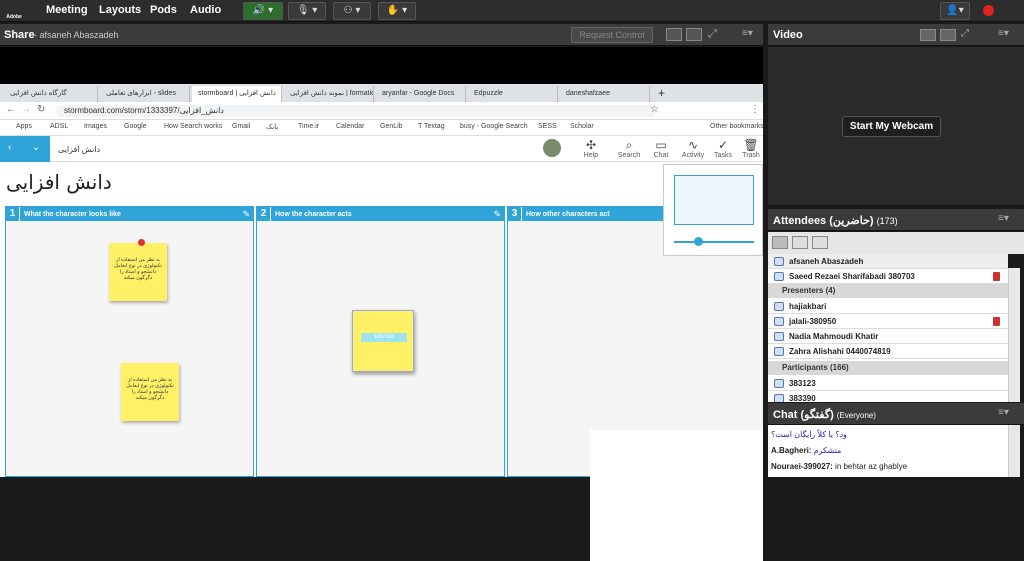  Describe the element at coordinates (661, 148) in the screenshot. I see `tool-chat: ▭ Chat` at that location.